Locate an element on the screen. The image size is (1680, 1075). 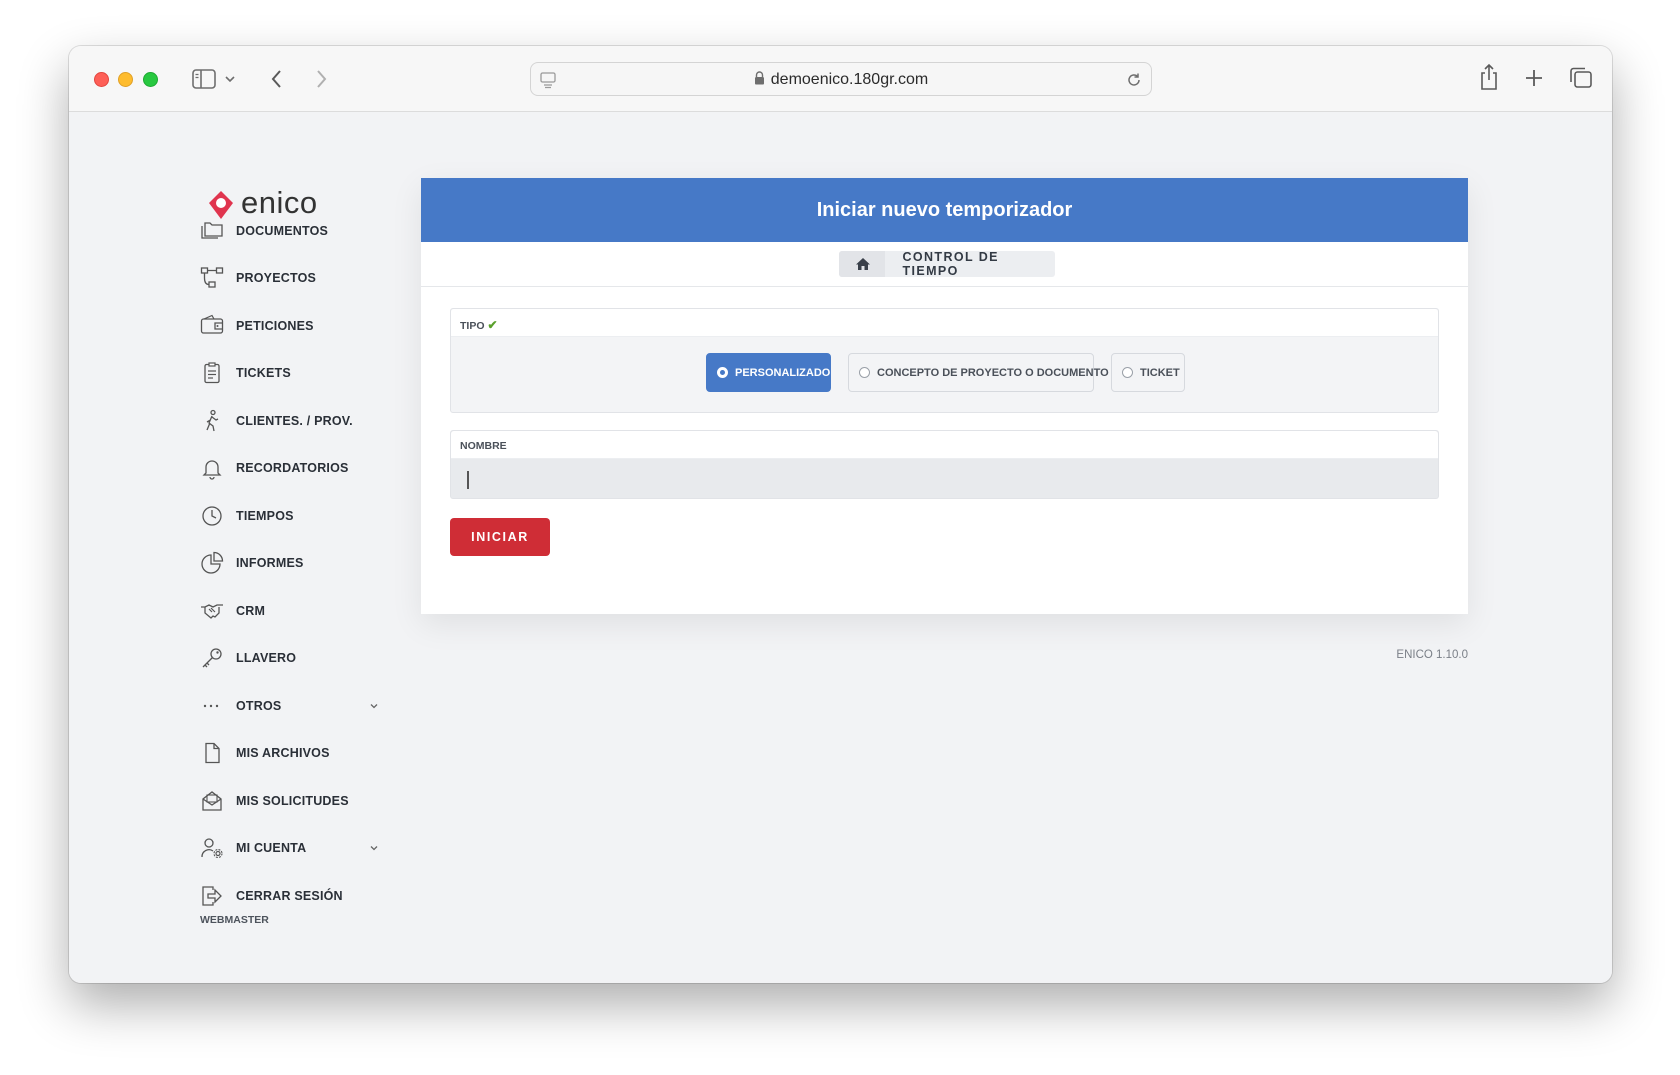
page-title: Iniciar nuevo temporizador is located at coordinates (944, 209).